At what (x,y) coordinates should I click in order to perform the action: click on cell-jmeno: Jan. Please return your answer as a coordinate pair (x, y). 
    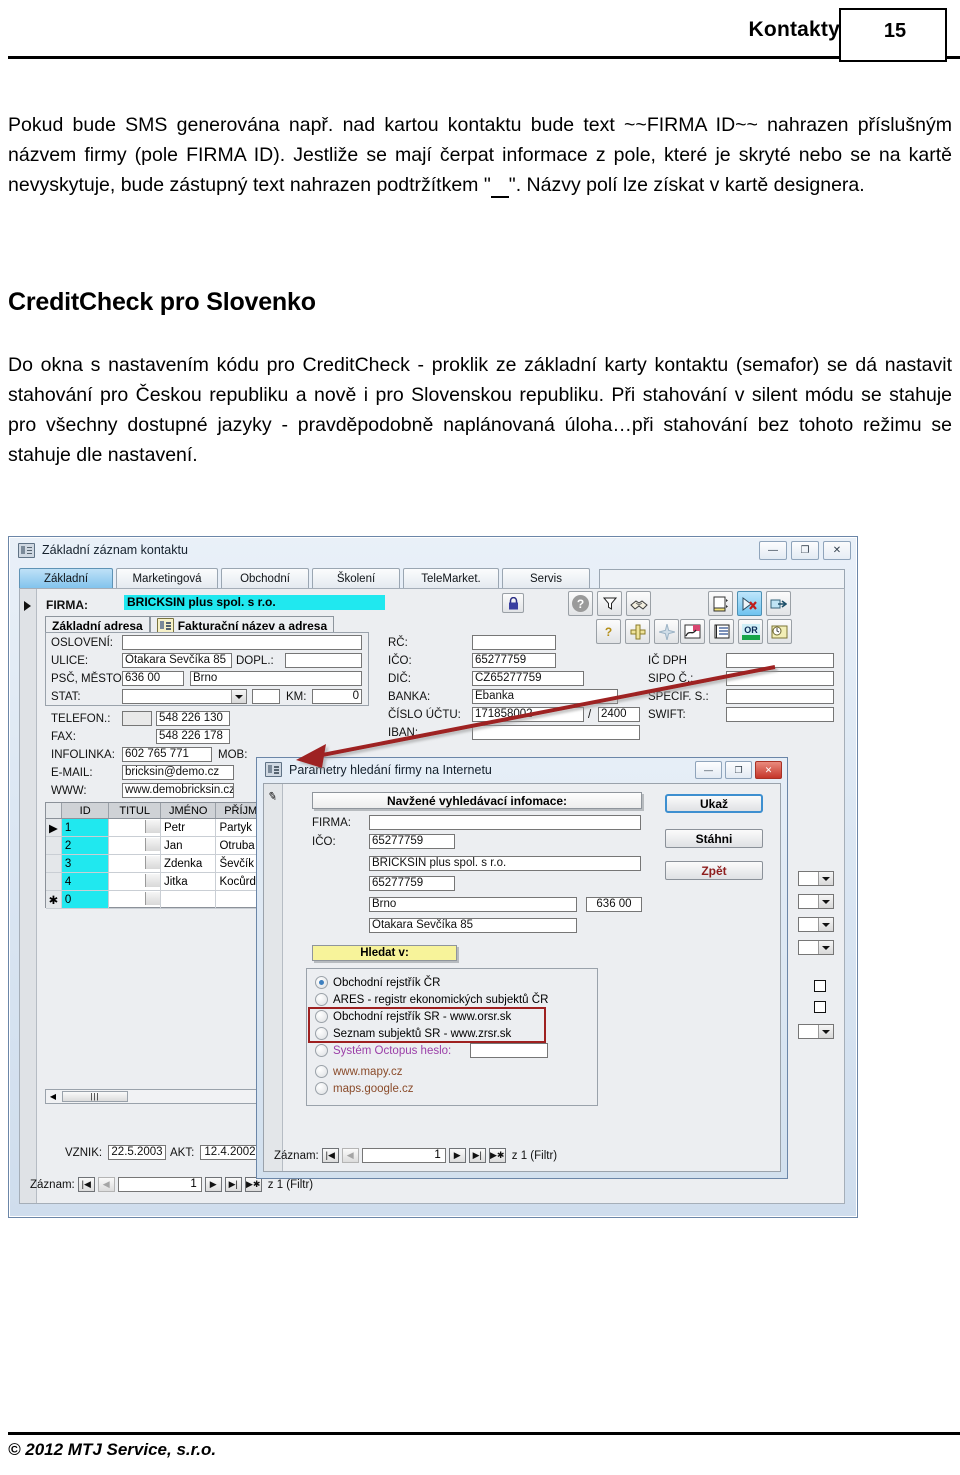
    Looking at the image, I should click on (189, 845).